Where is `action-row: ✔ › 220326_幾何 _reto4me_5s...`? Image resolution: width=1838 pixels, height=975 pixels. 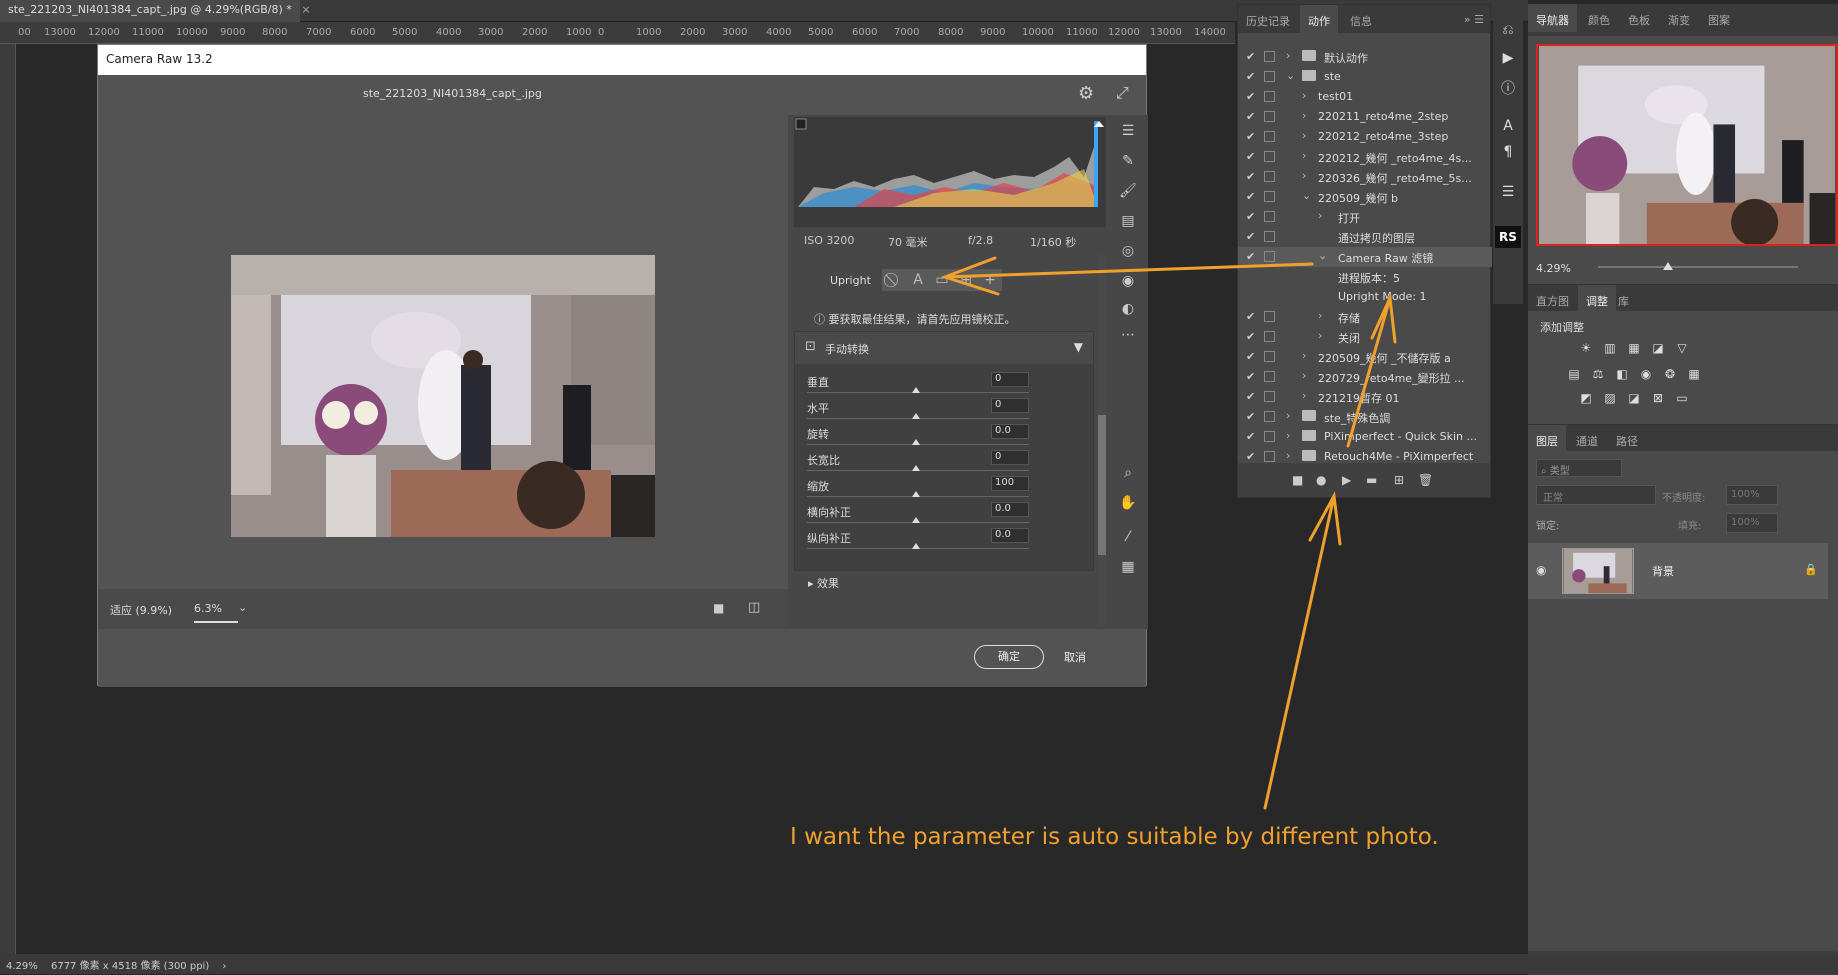 action-row: ✔ › 220326_幾何 _reto4me_5s... is located at coordinates (1365, 177).